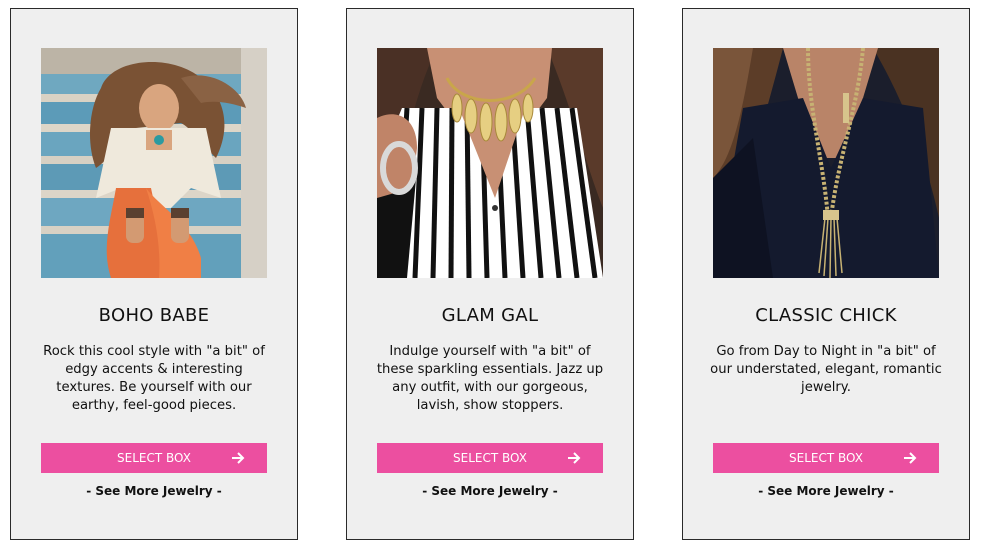  Describe the element at coordinates (490, 315) in the screenshot. I see `card-title: GLAM GAL` at that location.